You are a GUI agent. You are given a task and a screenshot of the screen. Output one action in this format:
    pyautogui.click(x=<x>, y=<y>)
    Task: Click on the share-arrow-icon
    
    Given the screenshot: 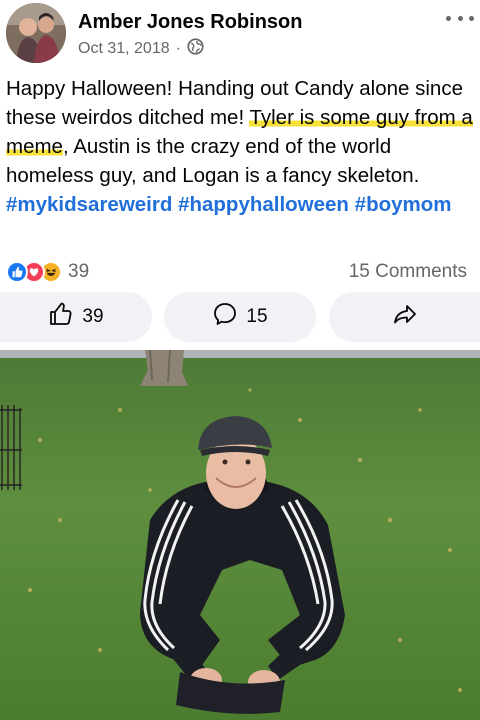 What is the action you would take?
    pyautogui.click(x=405, y=317)
    